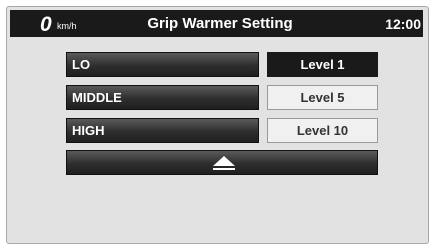 The image size is (435, 248). What do you see at coordinates (162, 64) in the screenshot?
I see `option-lo-button: LO` at bounding box center [162, 64].